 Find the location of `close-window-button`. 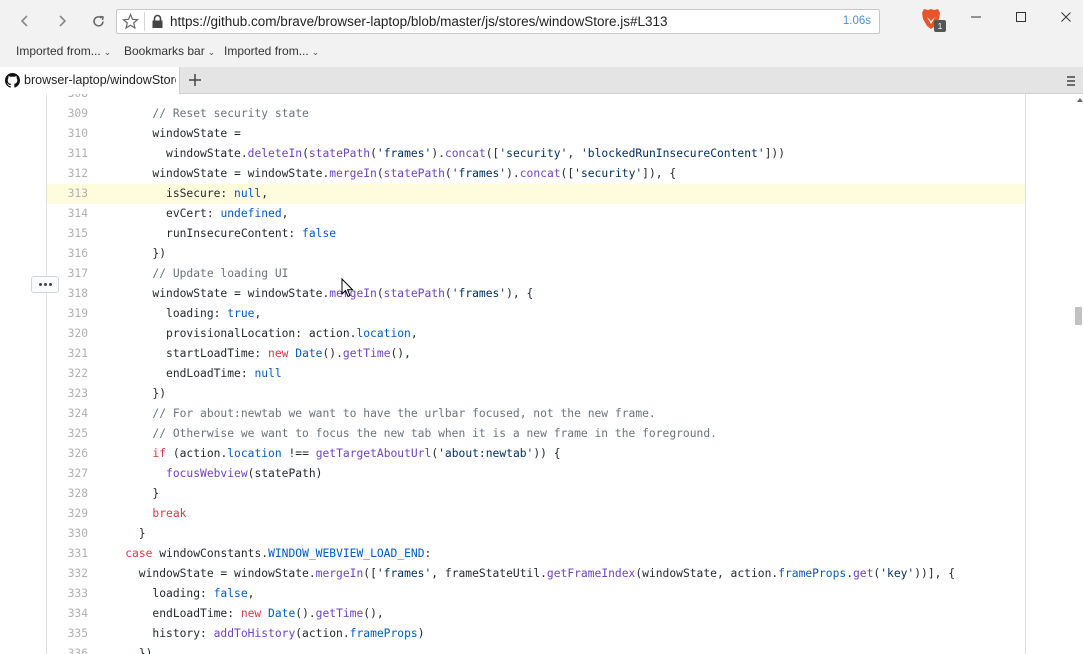

close-window-button is located at coordinates (1066, 17).